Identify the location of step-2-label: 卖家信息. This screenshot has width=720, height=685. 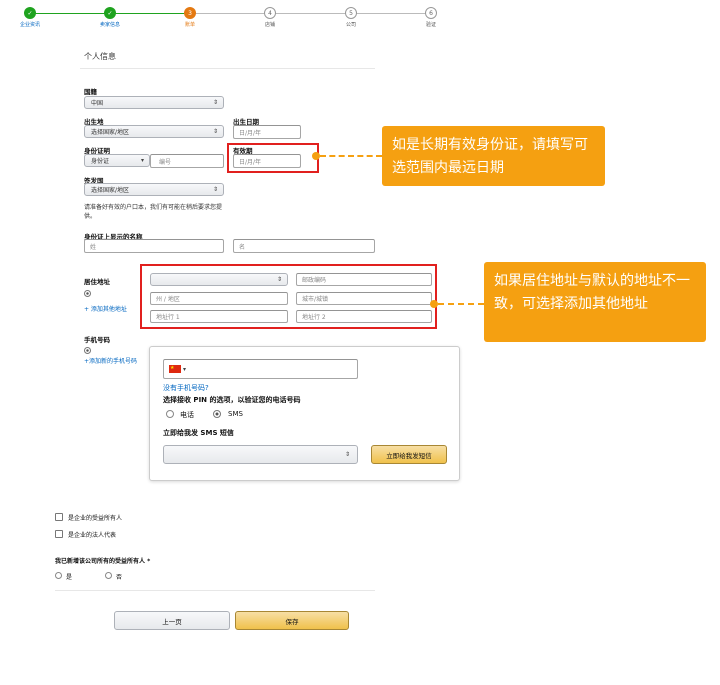
(110, 24).